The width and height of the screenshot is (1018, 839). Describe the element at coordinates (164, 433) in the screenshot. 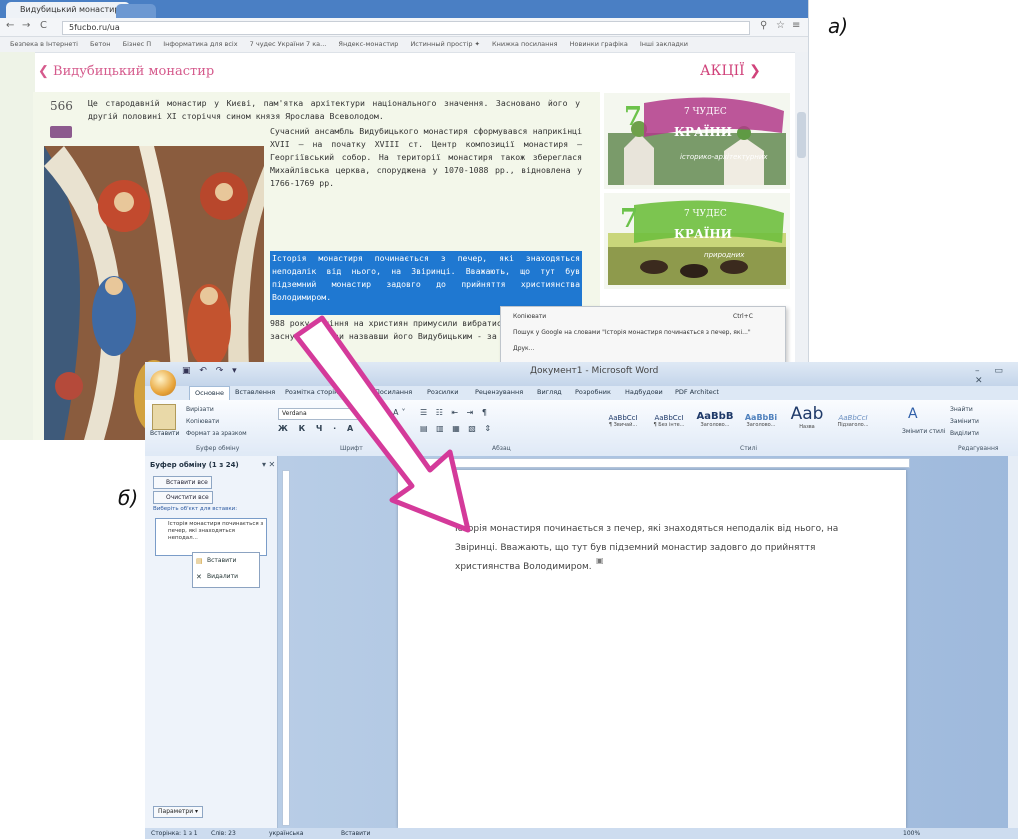

I see `paste-button-label: Вставити` at that location.